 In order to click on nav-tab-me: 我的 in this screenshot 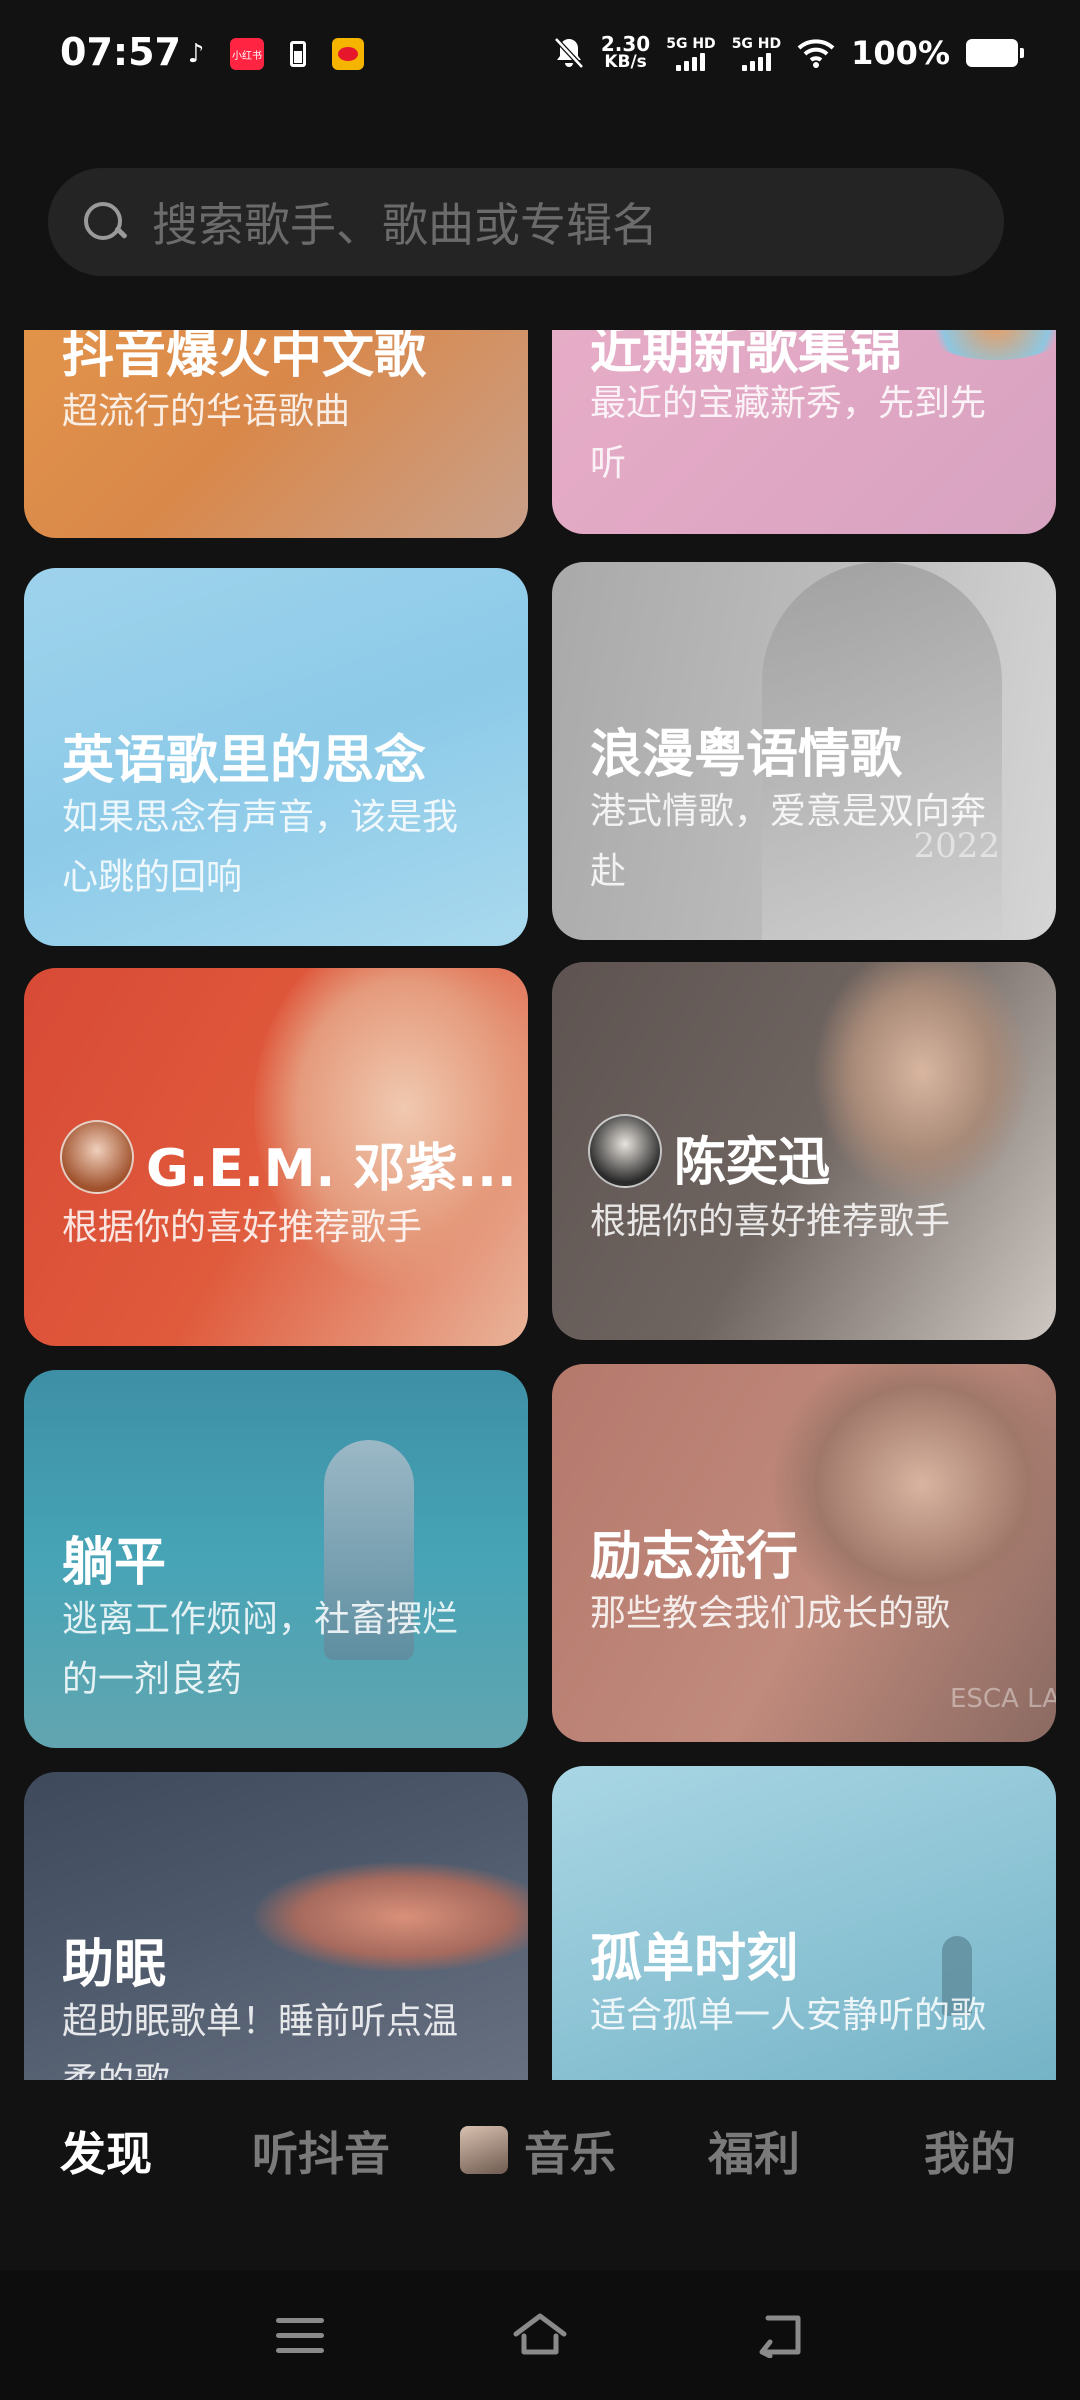, I will do `click(970, 2151)`.